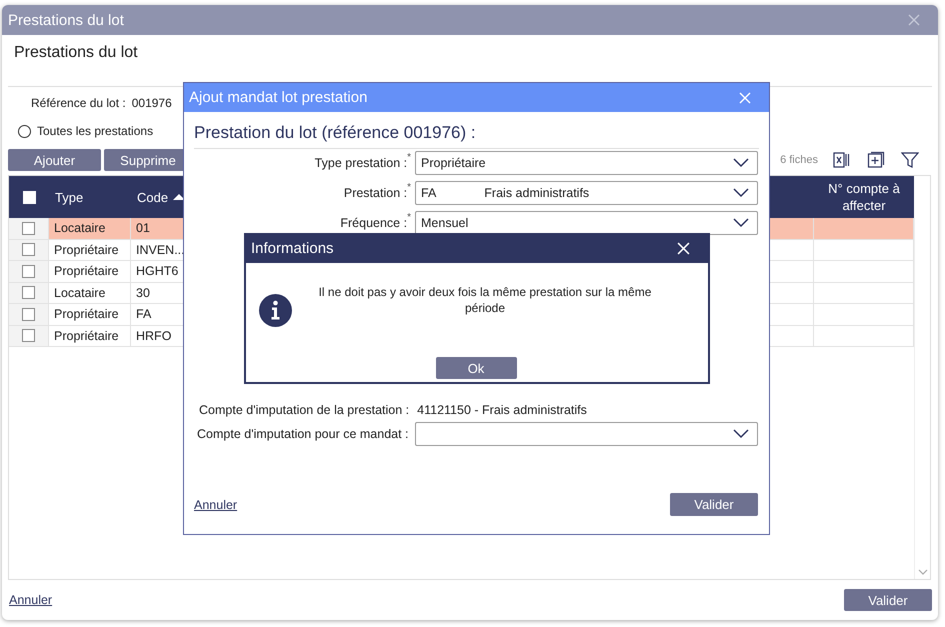  Describe the element at coordinates (476, 136) in the screenshot. I see `section-heading: Prestation du lot (référence 001976) :` at that location.